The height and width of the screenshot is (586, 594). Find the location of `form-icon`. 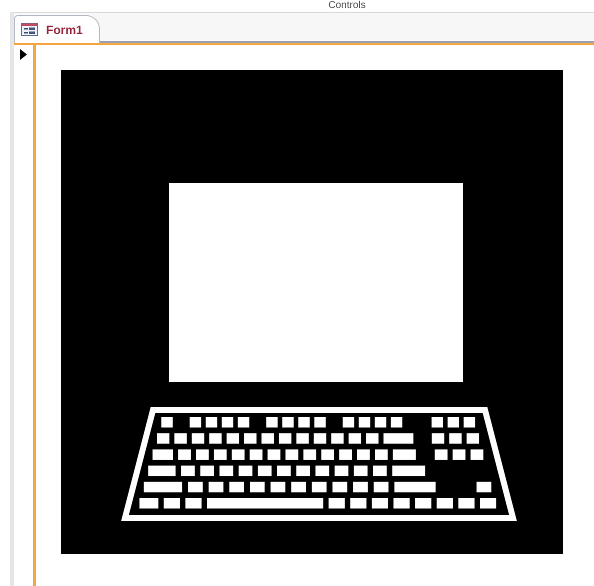

form-icon is located at coordinates (29, 29).